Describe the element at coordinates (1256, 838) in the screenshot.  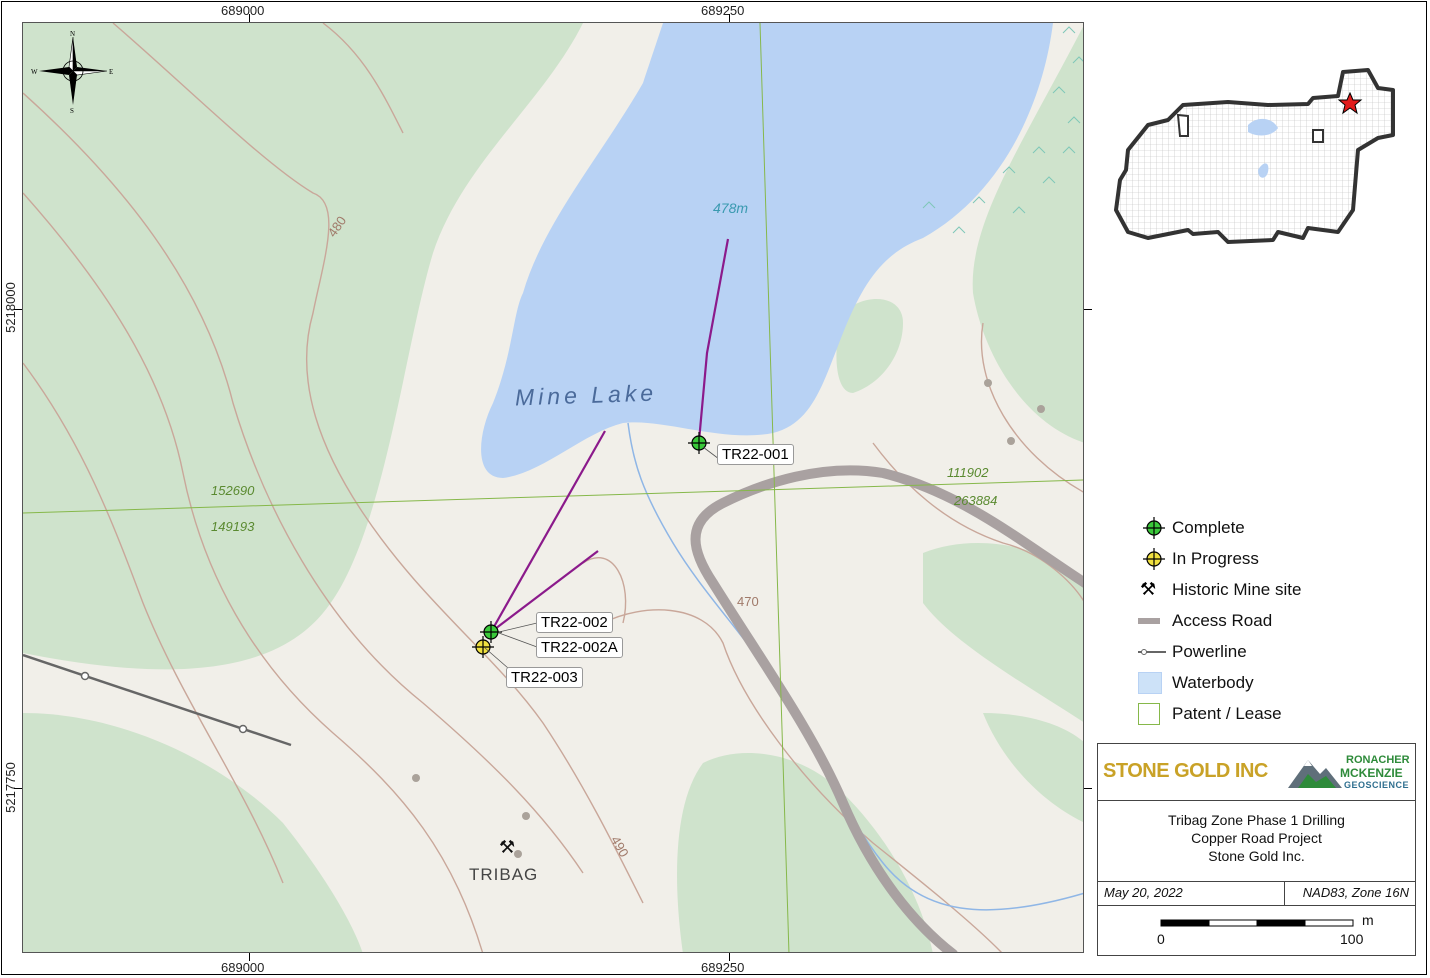
I see `title-line: Copper Road Project` at that location.